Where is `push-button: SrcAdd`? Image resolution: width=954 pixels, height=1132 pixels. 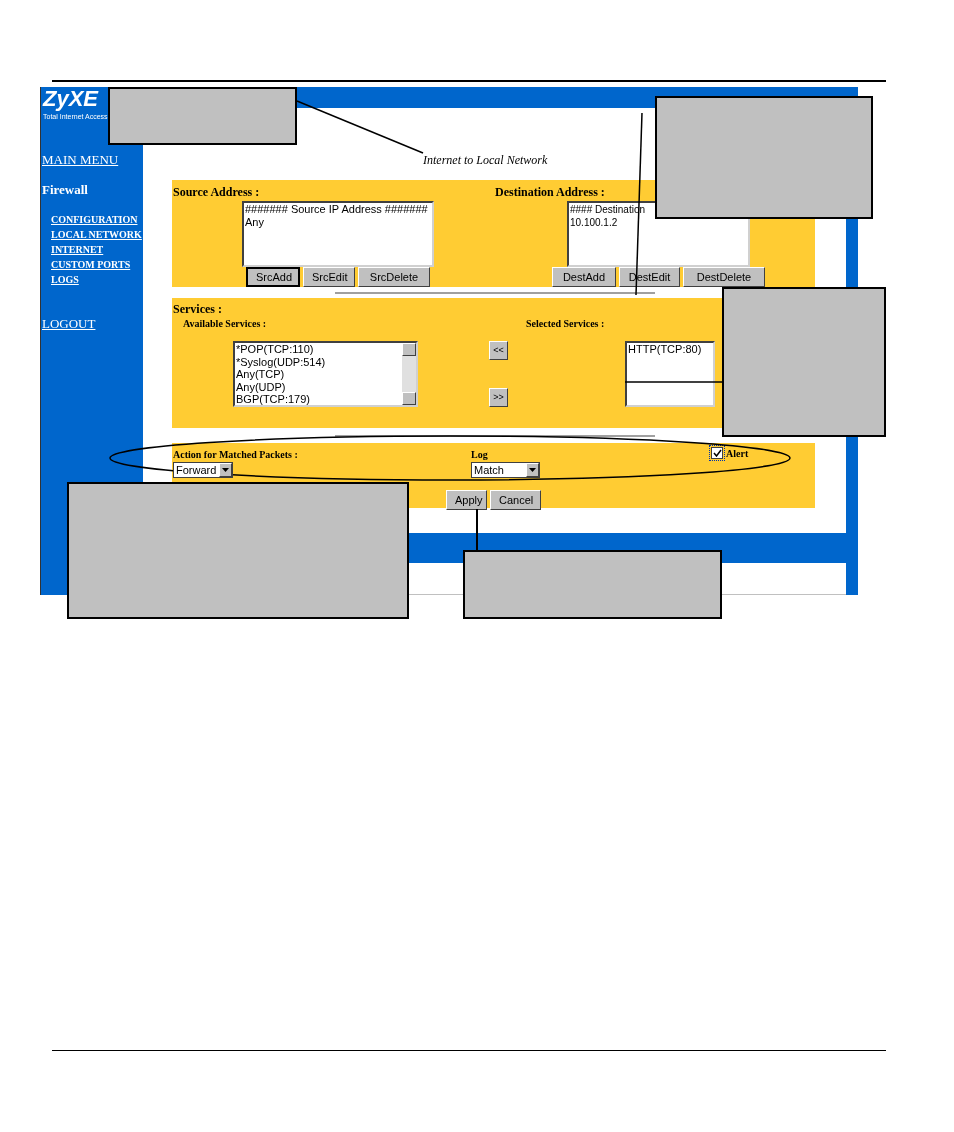
push-button: SrcAdd is located at coordinates (273, 277).